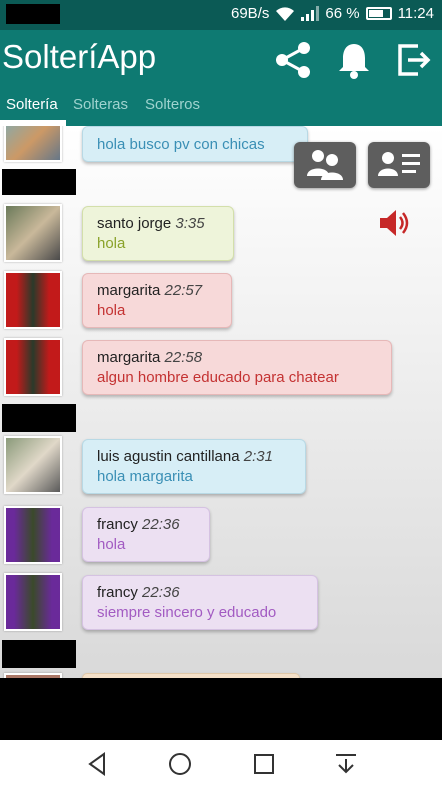 Image resolution: width=442 pixels, height=786 pixels. What do you see at coordinates (183, 290) in the screenshot?
I see `message-time: 22:57` at bounding box center [183, 290].